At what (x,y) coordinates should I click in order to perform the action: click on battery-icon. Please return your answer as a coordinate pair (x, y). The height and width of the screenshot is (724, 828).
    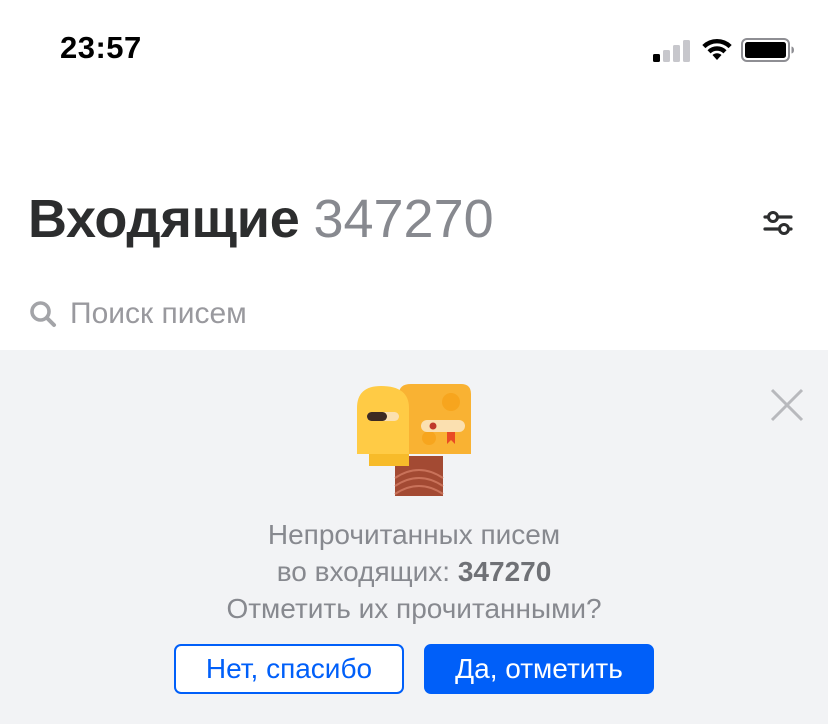
    Looking at the image, I should click on (767, 50).